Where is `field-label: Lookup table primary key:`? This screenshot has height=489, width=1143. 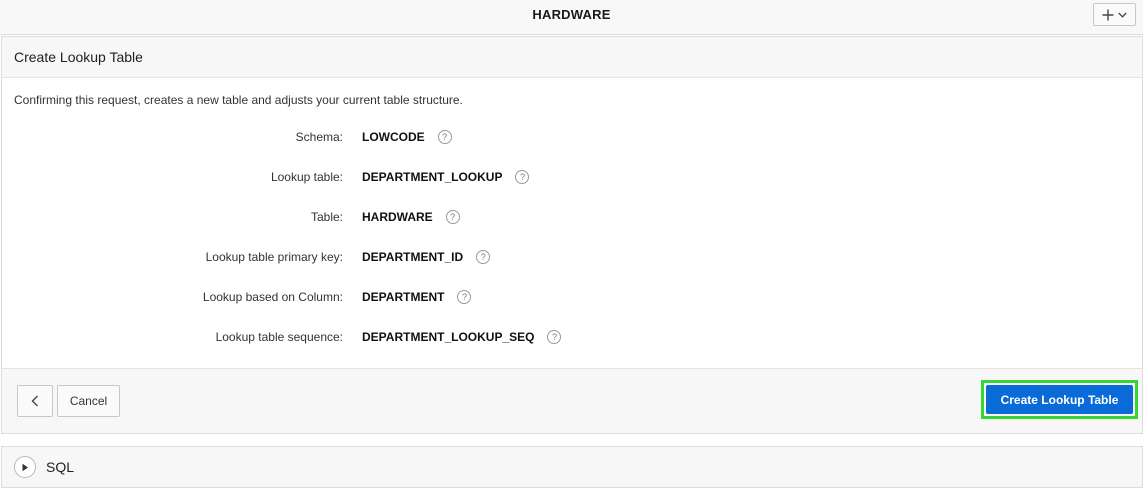 field-label: Lookup table primary key: is located at coordinates (274, 257).